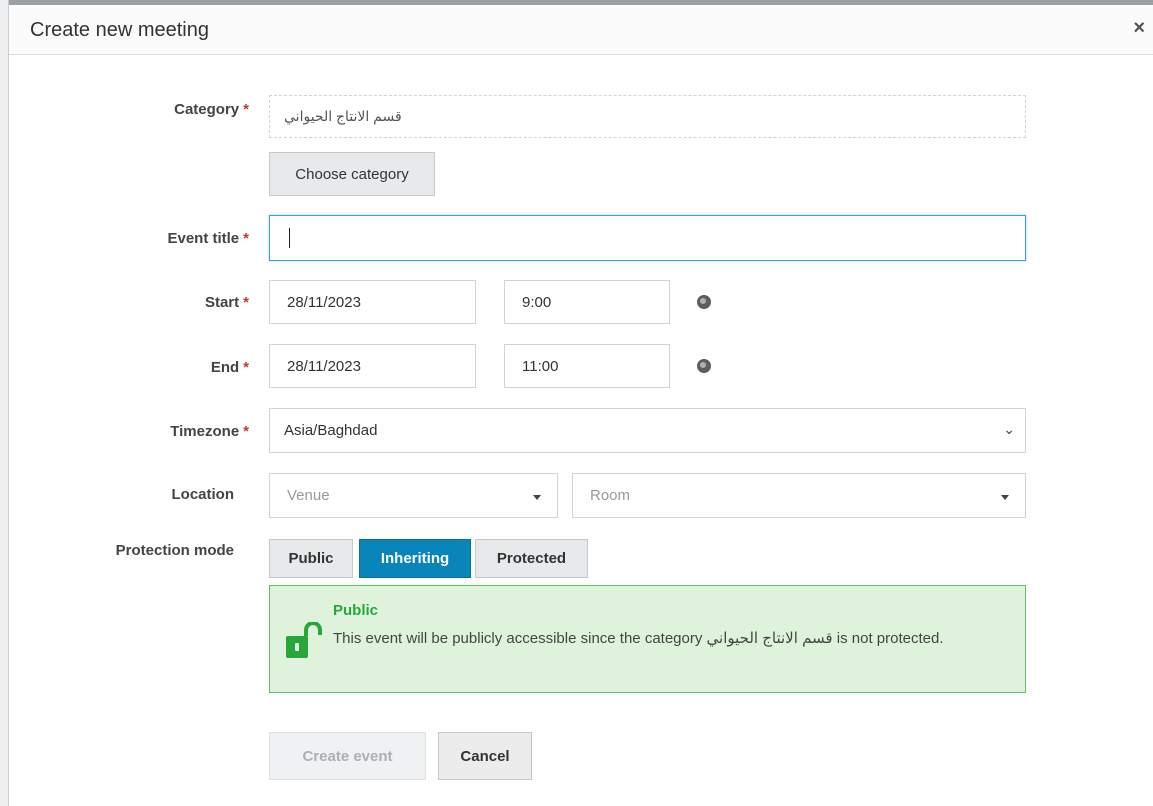  Describe the element at coordinates (311, 558) in the screenshot. I see `protection-public-button: Public` at that location.